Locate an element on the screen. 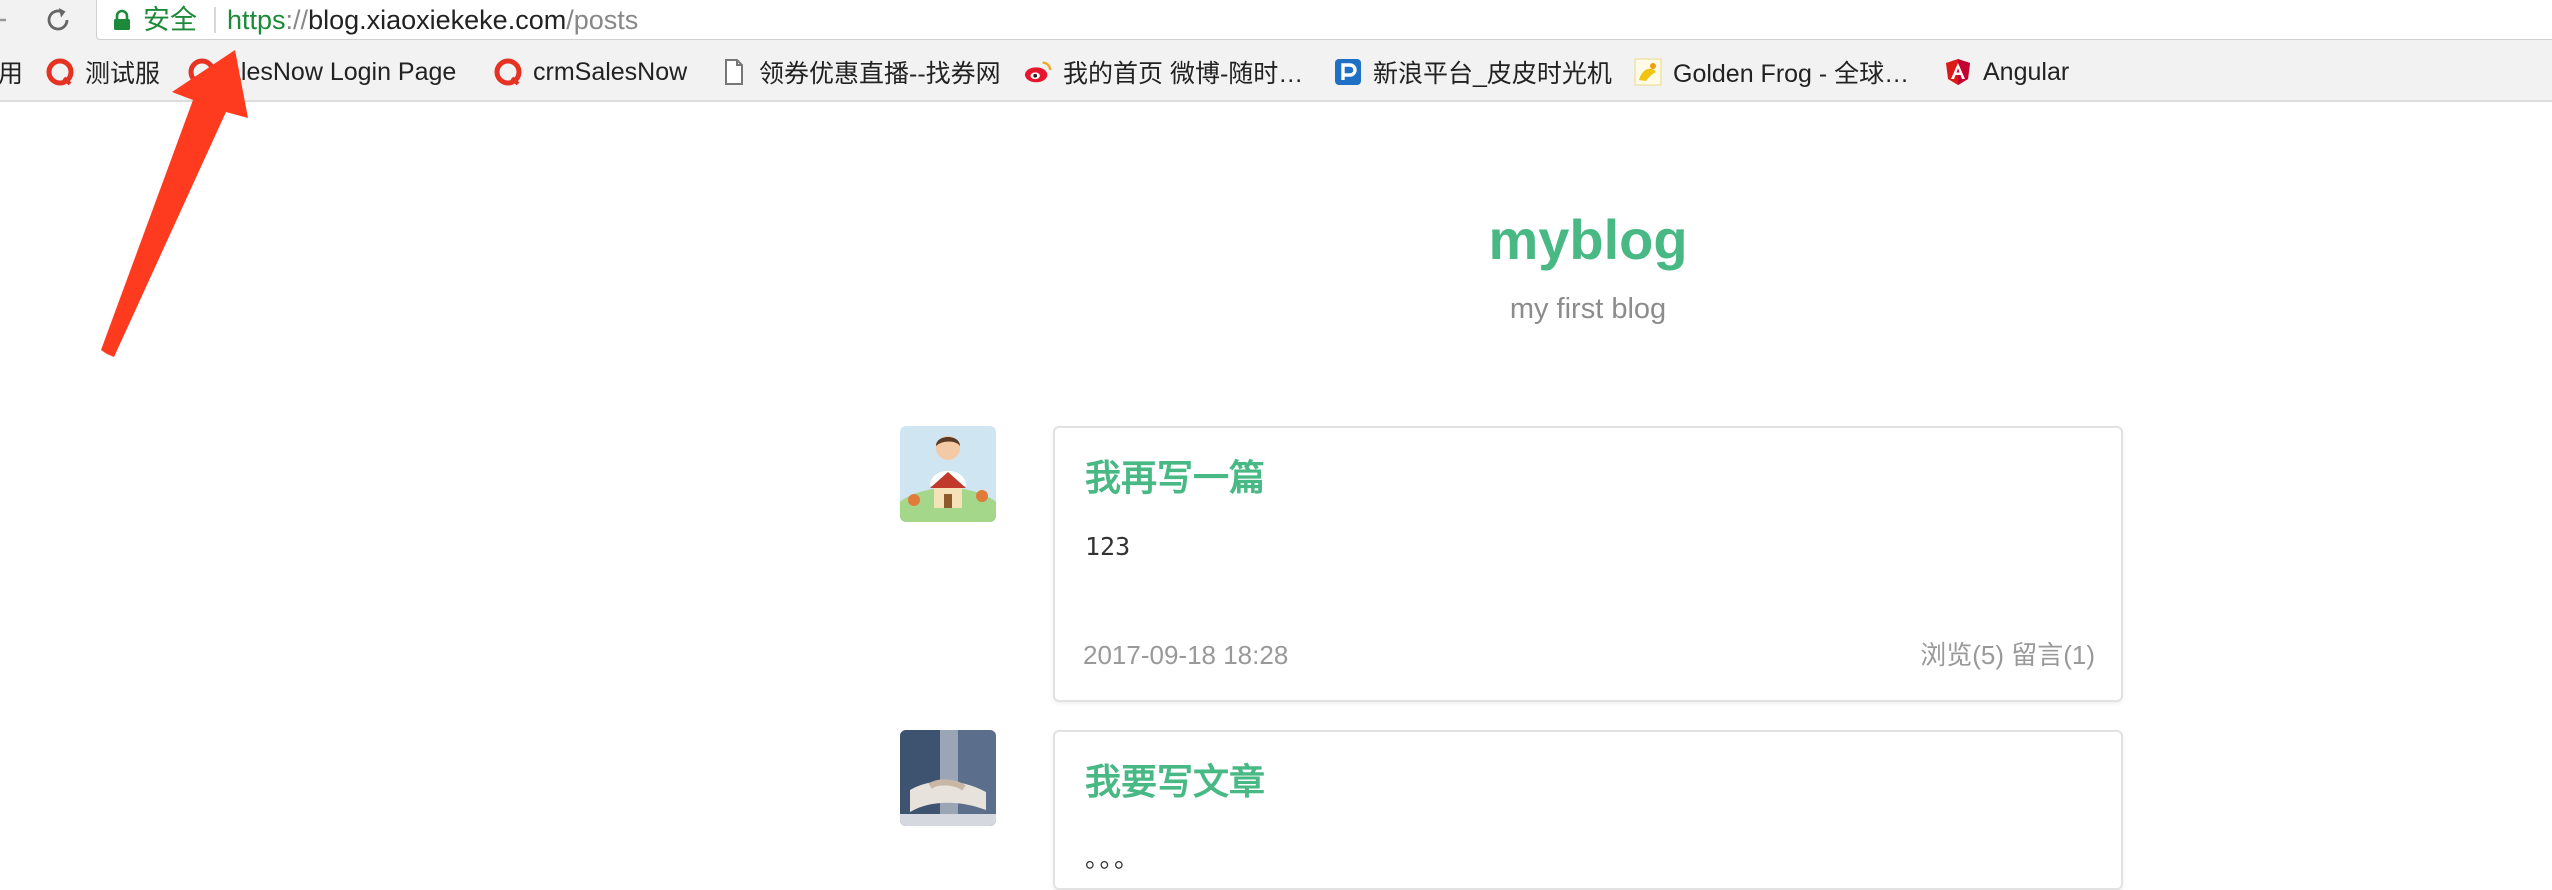  reload-icon is located at coordinates (58, 19).